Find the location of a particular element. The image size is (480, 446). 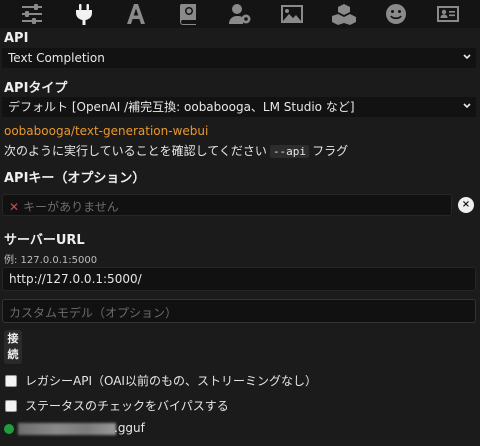

top-toolbar is located at coordinates (240, 14).